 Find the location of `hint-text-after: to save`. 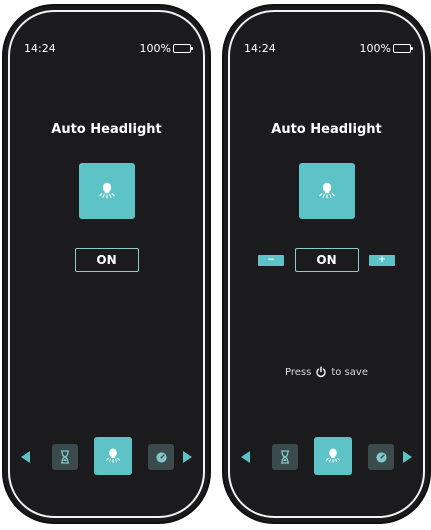

hint-text-after: to save is located at coordinates (349, 372).